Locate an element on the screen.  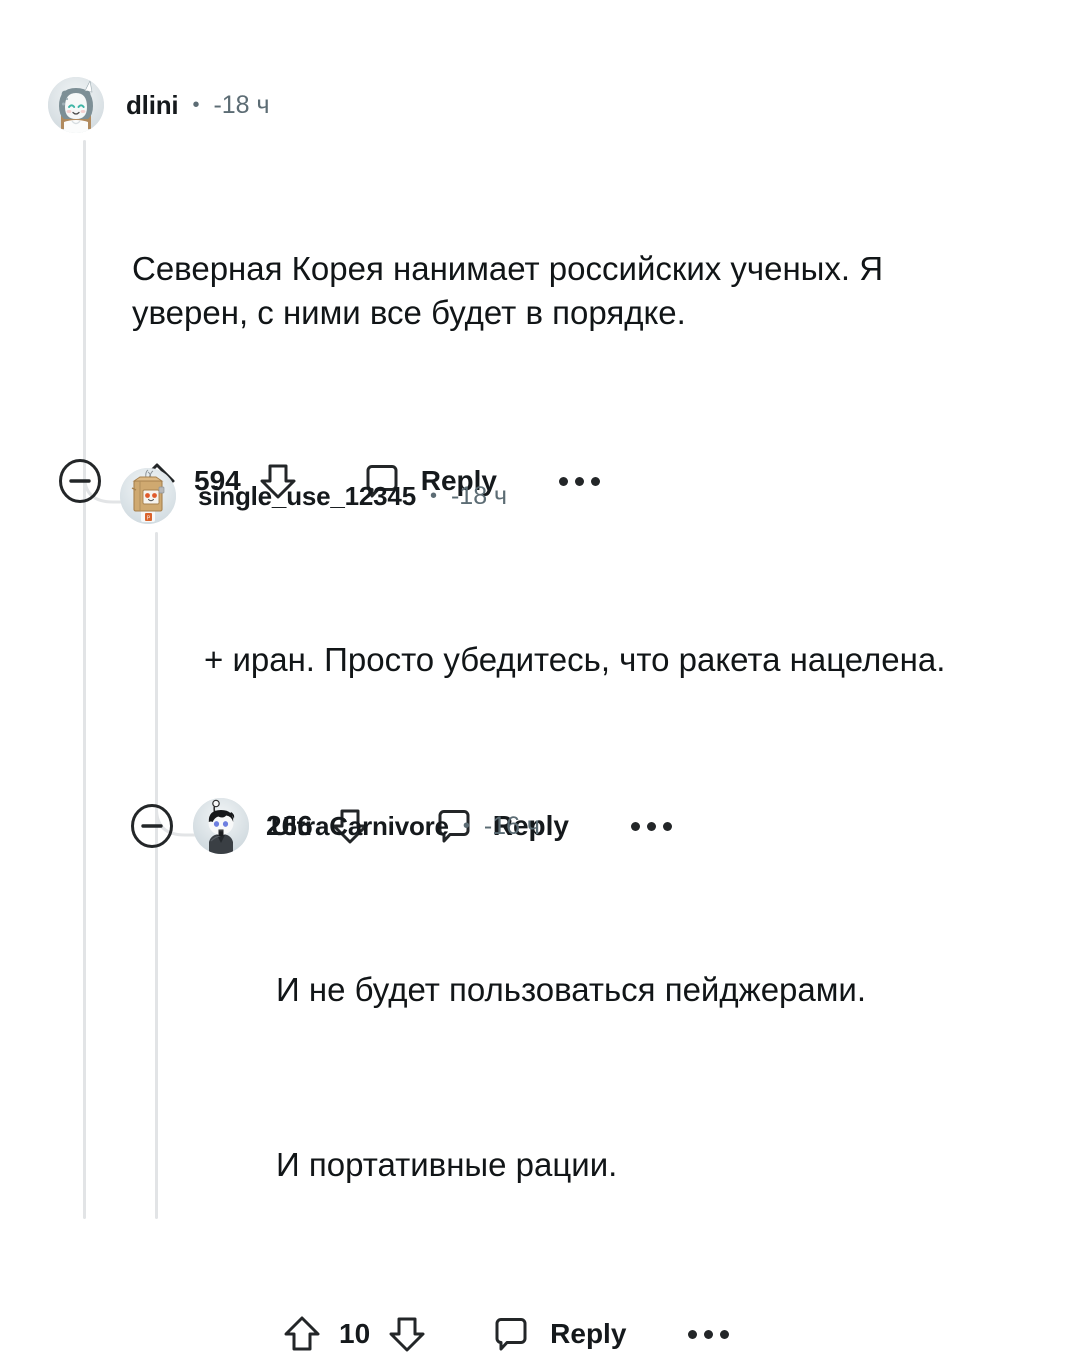
vote-count: 10 is located at coordinates (355, 1333).